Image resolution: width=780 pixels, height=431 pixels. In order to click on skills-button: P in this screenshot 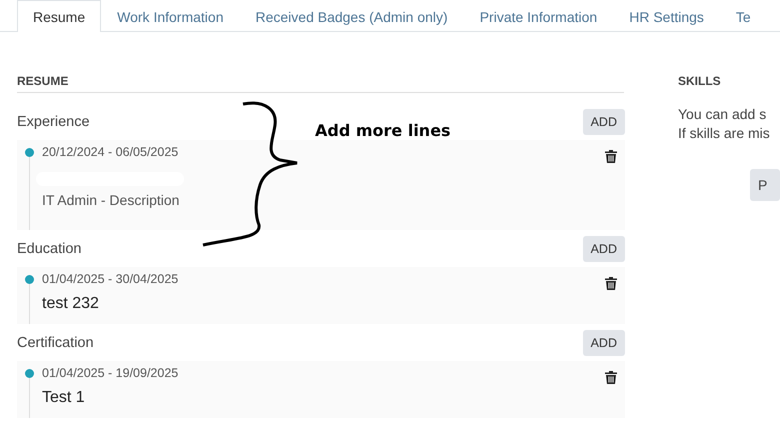, I will do `click(765, 185)`.